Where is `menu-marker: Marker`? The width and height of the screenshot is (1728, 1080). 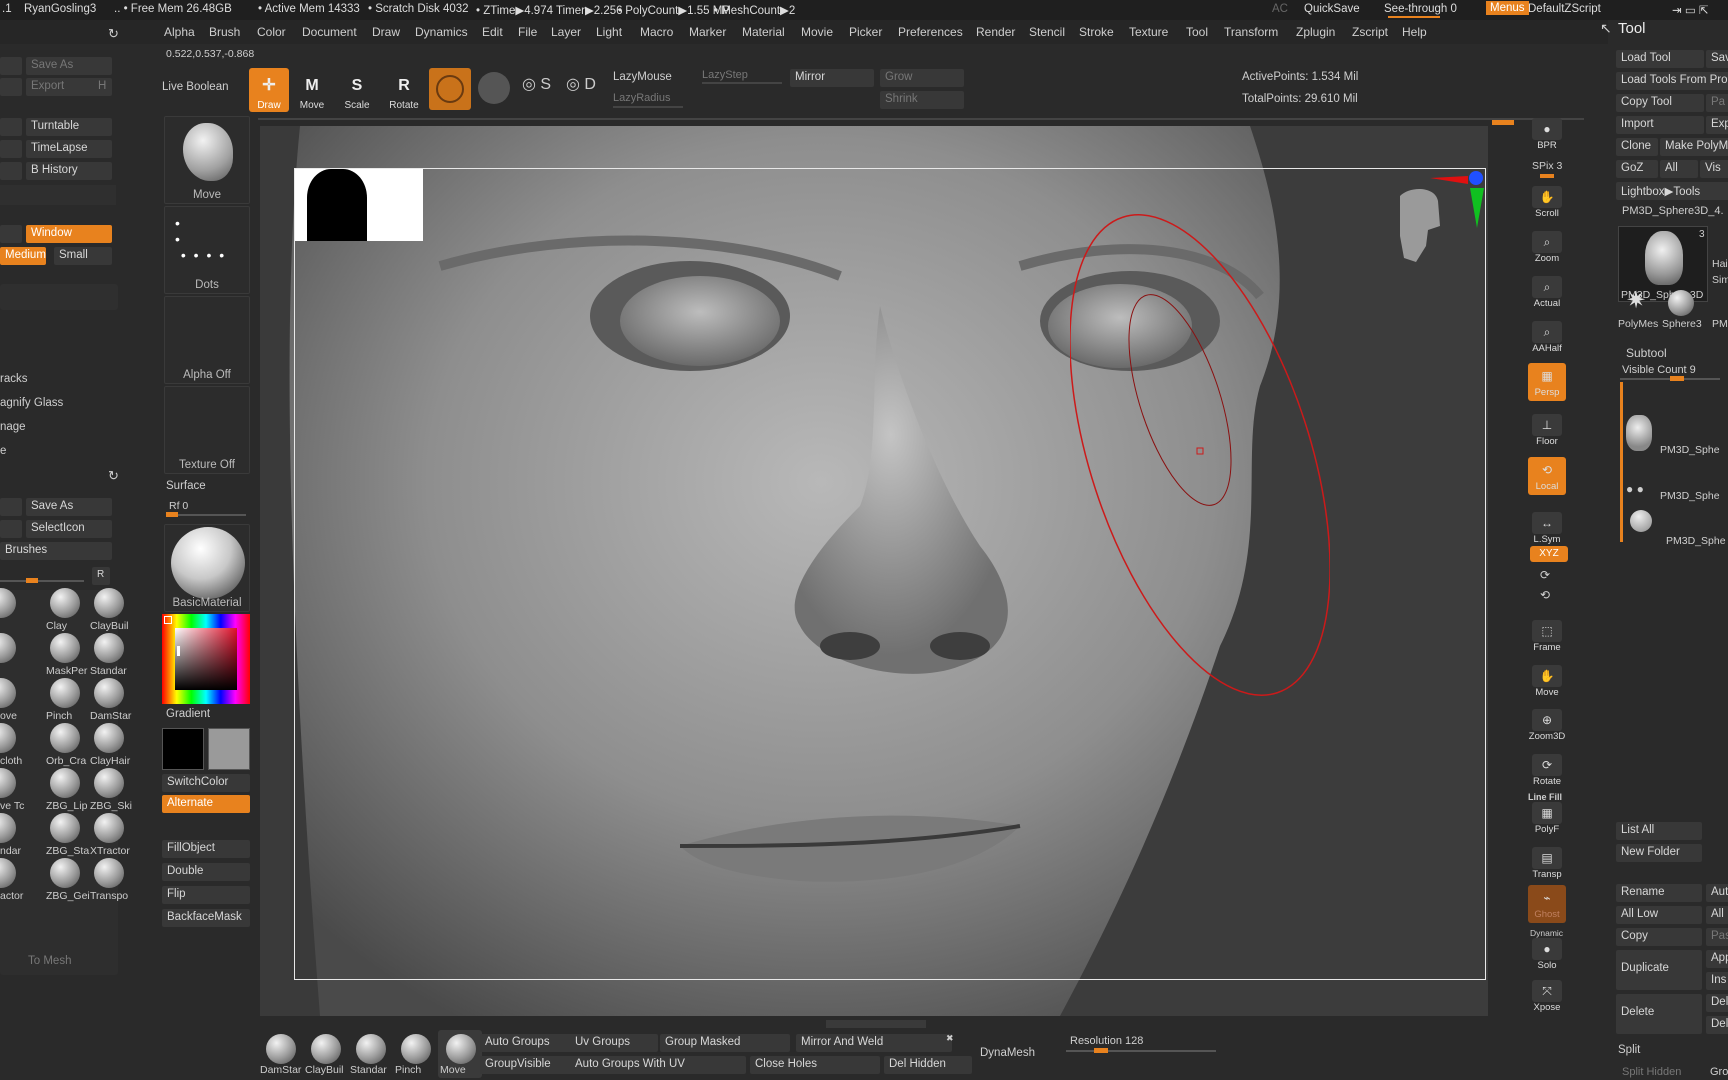
menu-marker: Marker is located at coordinates (707, 32).